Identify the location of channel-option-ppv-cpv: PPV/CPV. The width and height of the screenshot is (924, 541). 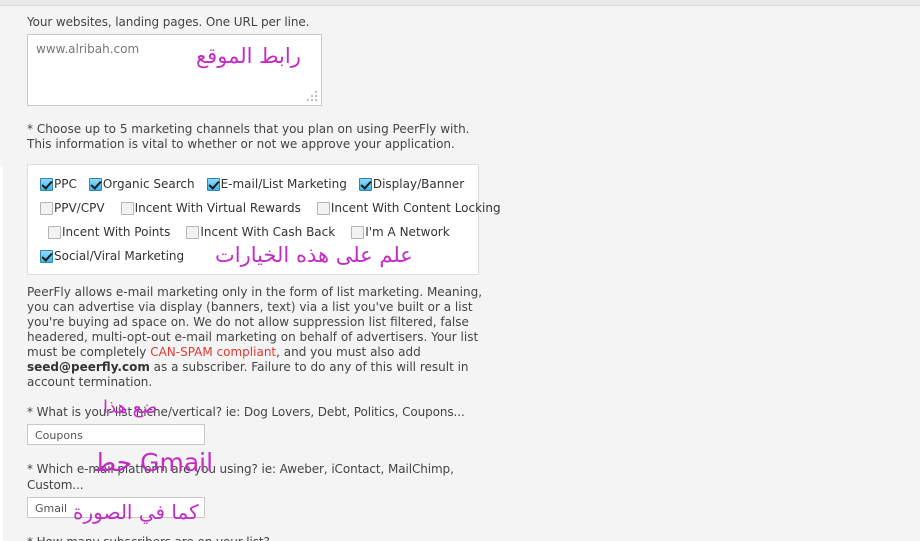
(72, 207).